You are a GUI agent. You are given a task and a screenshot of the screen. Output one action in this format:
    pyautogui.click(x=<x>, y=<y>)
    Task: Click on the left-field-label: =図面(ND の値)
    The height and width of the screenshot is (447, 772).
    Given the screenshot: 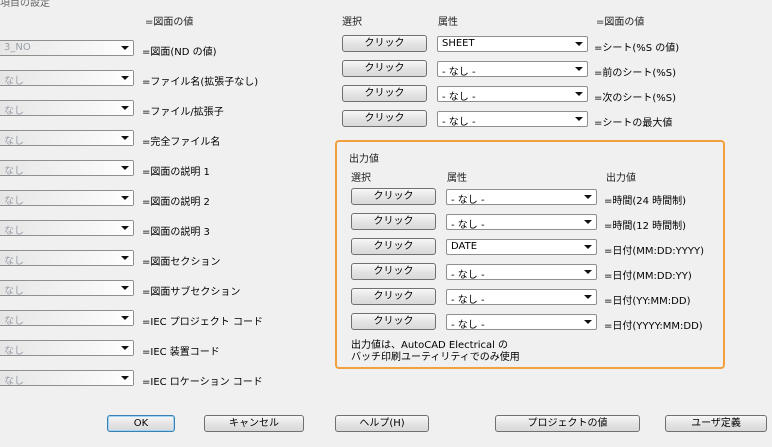 What is the action you would take?
    pyautogui.click(x=179, y=52)
    